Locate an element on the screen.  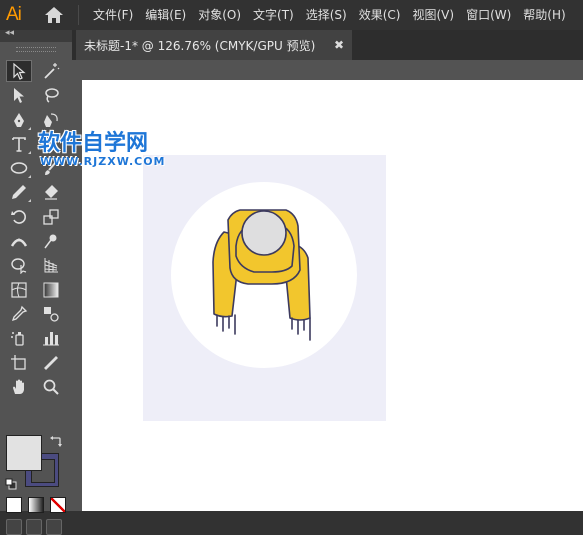
artboard-tool is located at coordinates (19, 363).